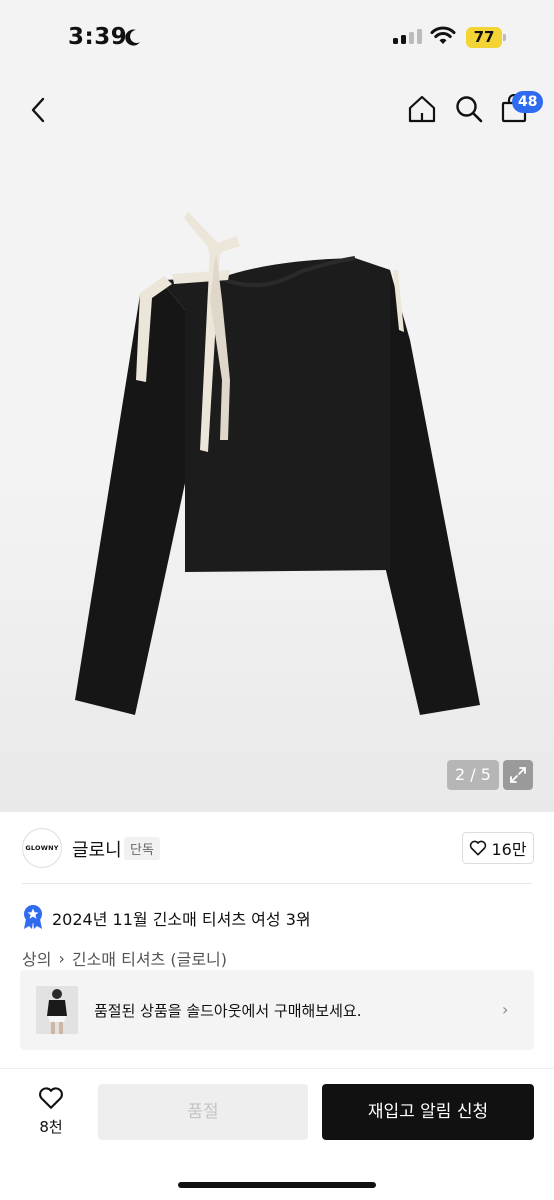 The width and height of the screenshot is (554, 1200). What do you see at coordinates (469, 109) in the screenshot?
I see `search-icon` at bounding box center [469, 109].